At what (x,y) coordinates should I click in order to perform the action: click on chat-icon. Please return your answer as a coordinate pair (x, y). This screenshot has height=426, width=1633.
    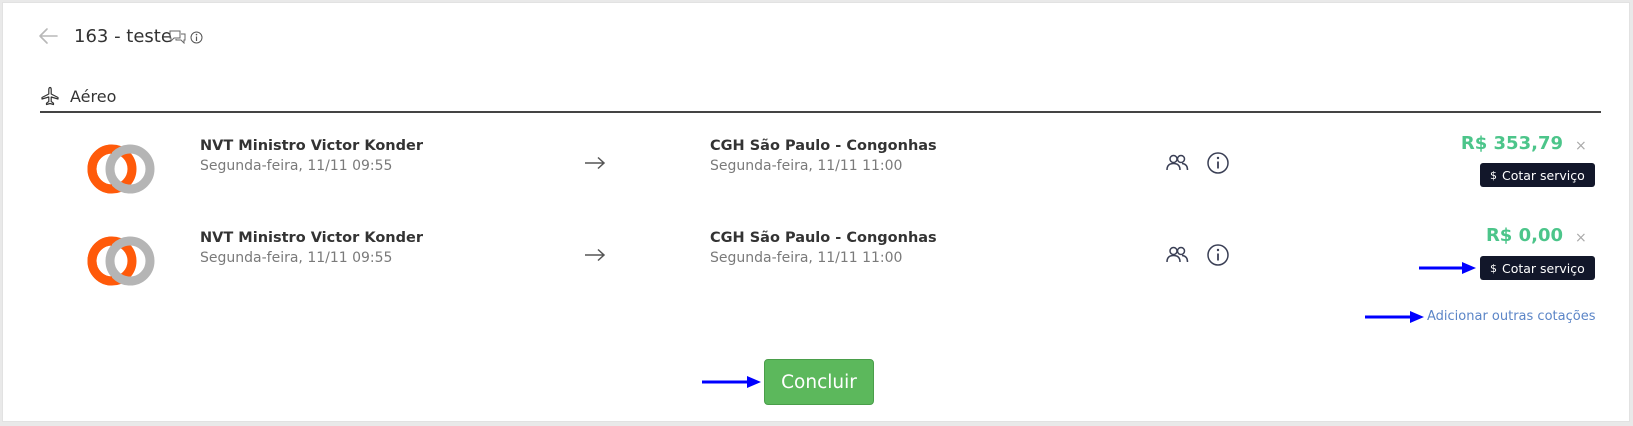
    Looking at the image, I should click on (177, 37).